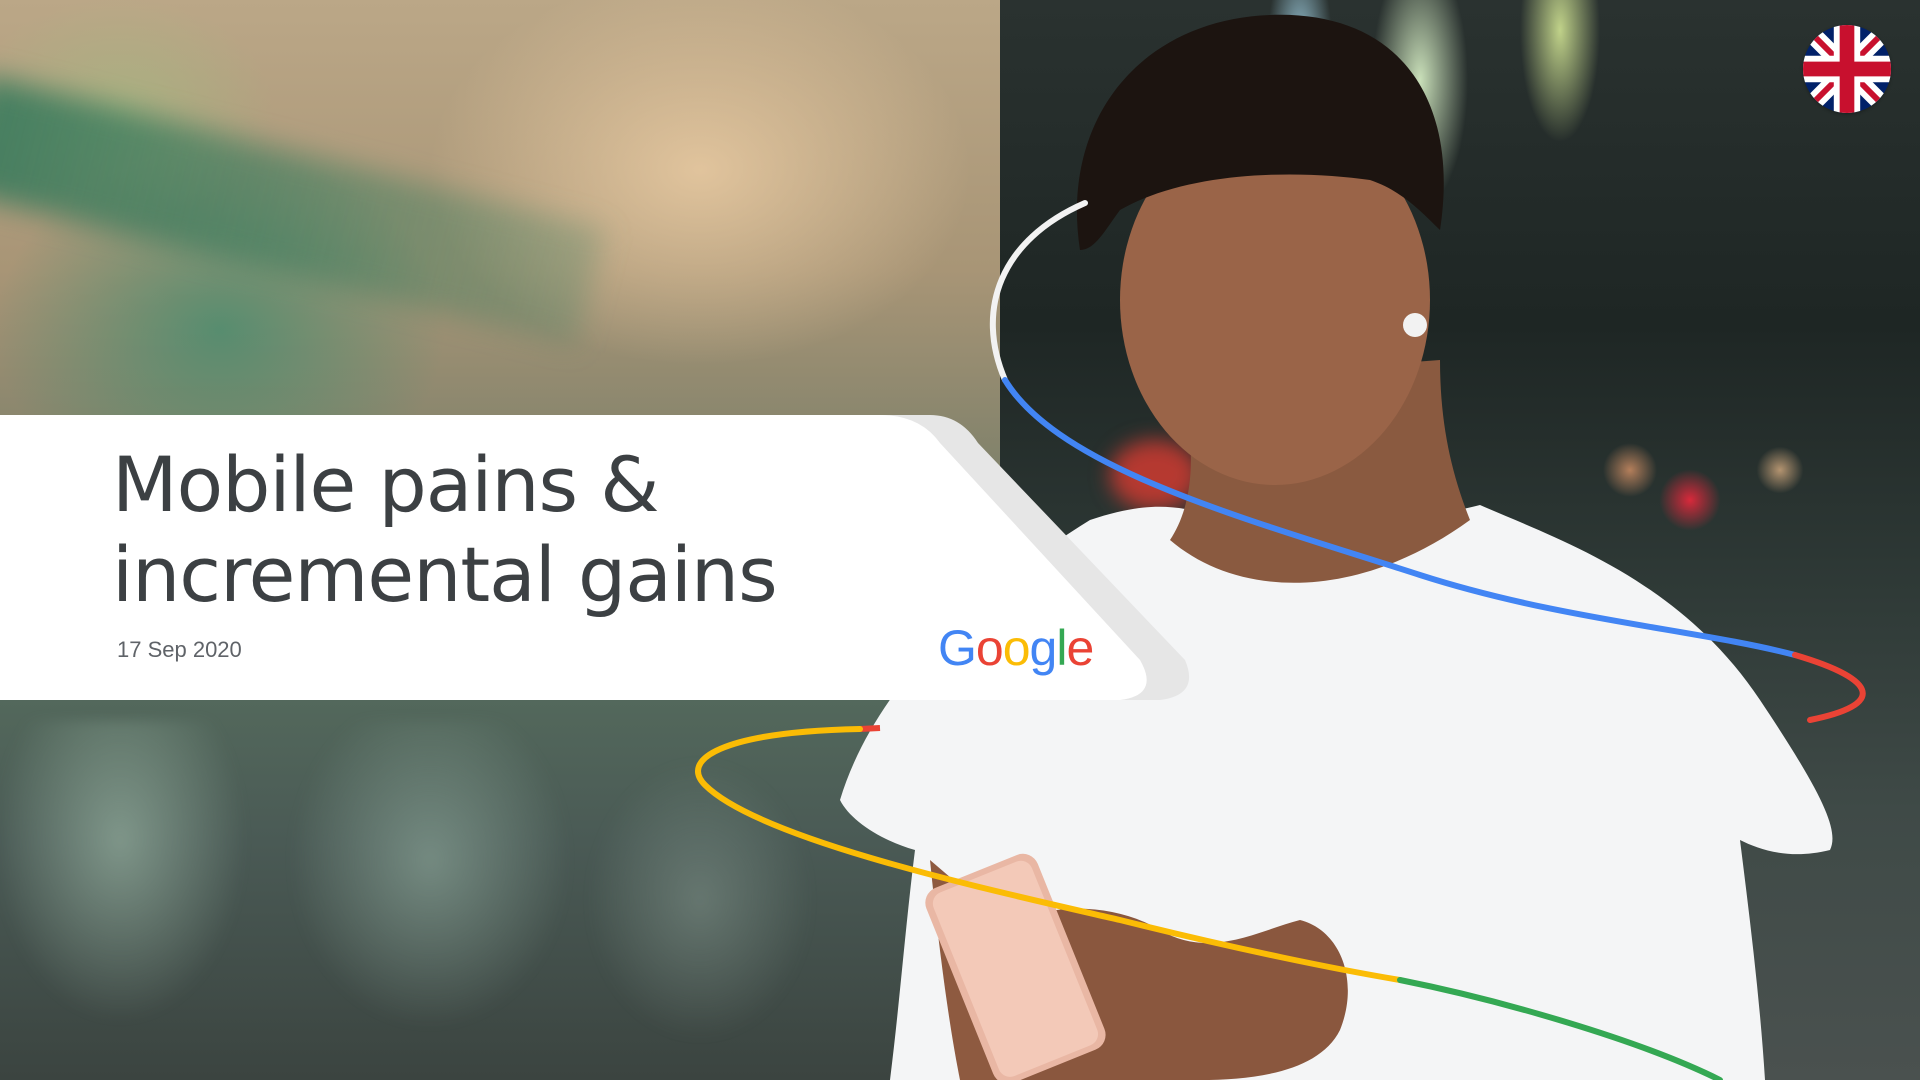 The image size is (1920, 1080). I want to click on title-line-1: Mobile pains &, so click(386, 484).